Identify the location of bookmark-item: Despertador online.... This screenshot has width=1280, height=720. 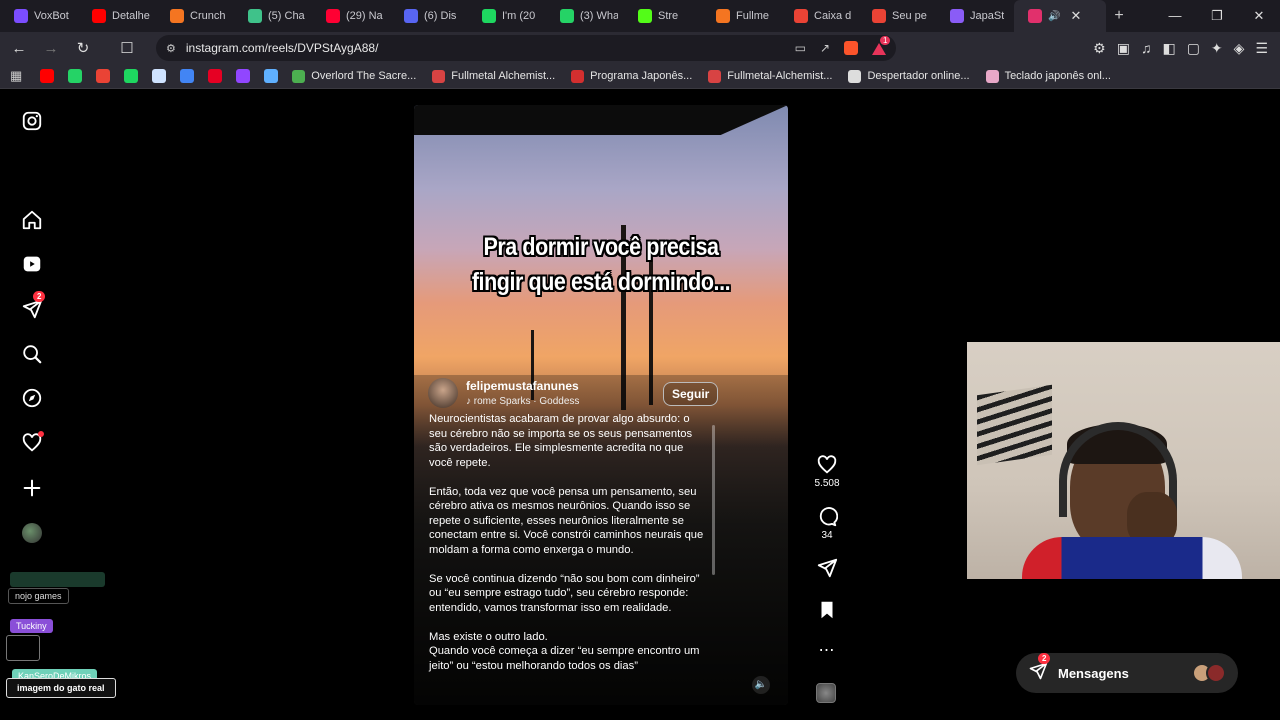
(909, 76).